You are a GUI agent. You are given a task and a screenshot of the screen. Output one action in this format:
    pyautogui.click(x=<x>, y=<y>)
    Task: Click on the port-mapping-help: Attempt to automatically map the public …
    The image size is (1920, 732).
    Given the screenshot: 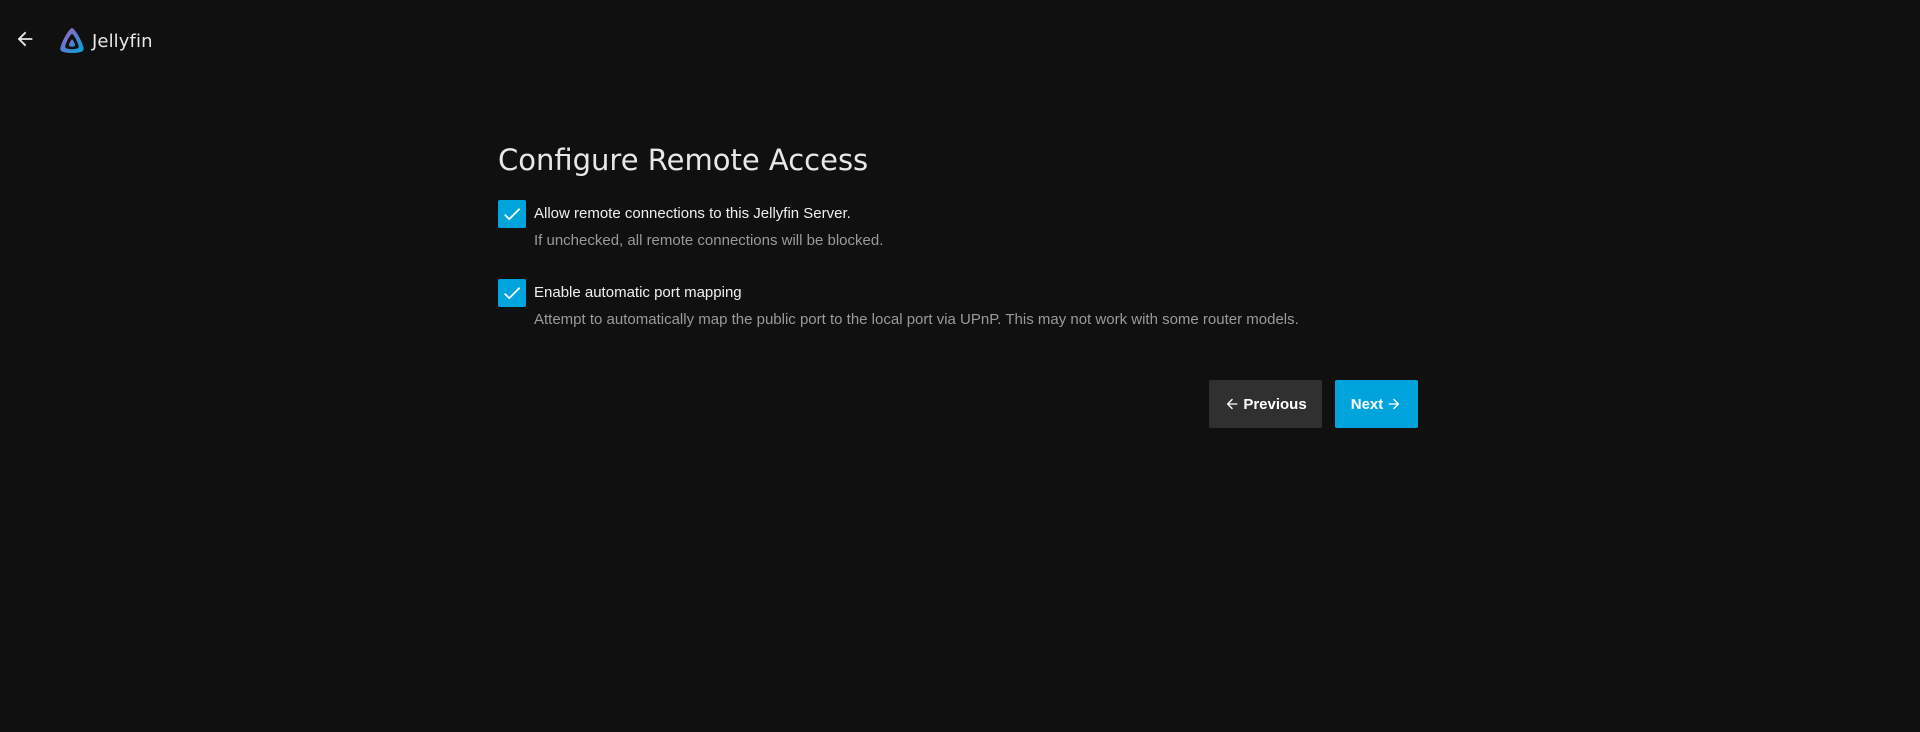 What is the action you would take?
    pyautogui.click(x=916, y=319)
    